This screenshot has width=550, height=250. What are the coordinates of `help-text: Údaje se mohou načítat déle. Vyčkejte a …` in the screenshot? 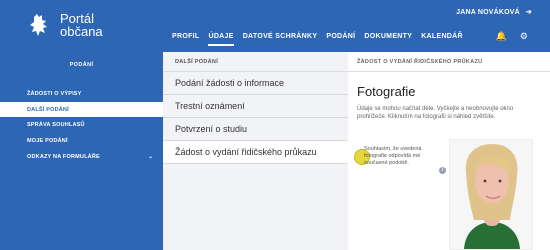 It's located at (435, 113).